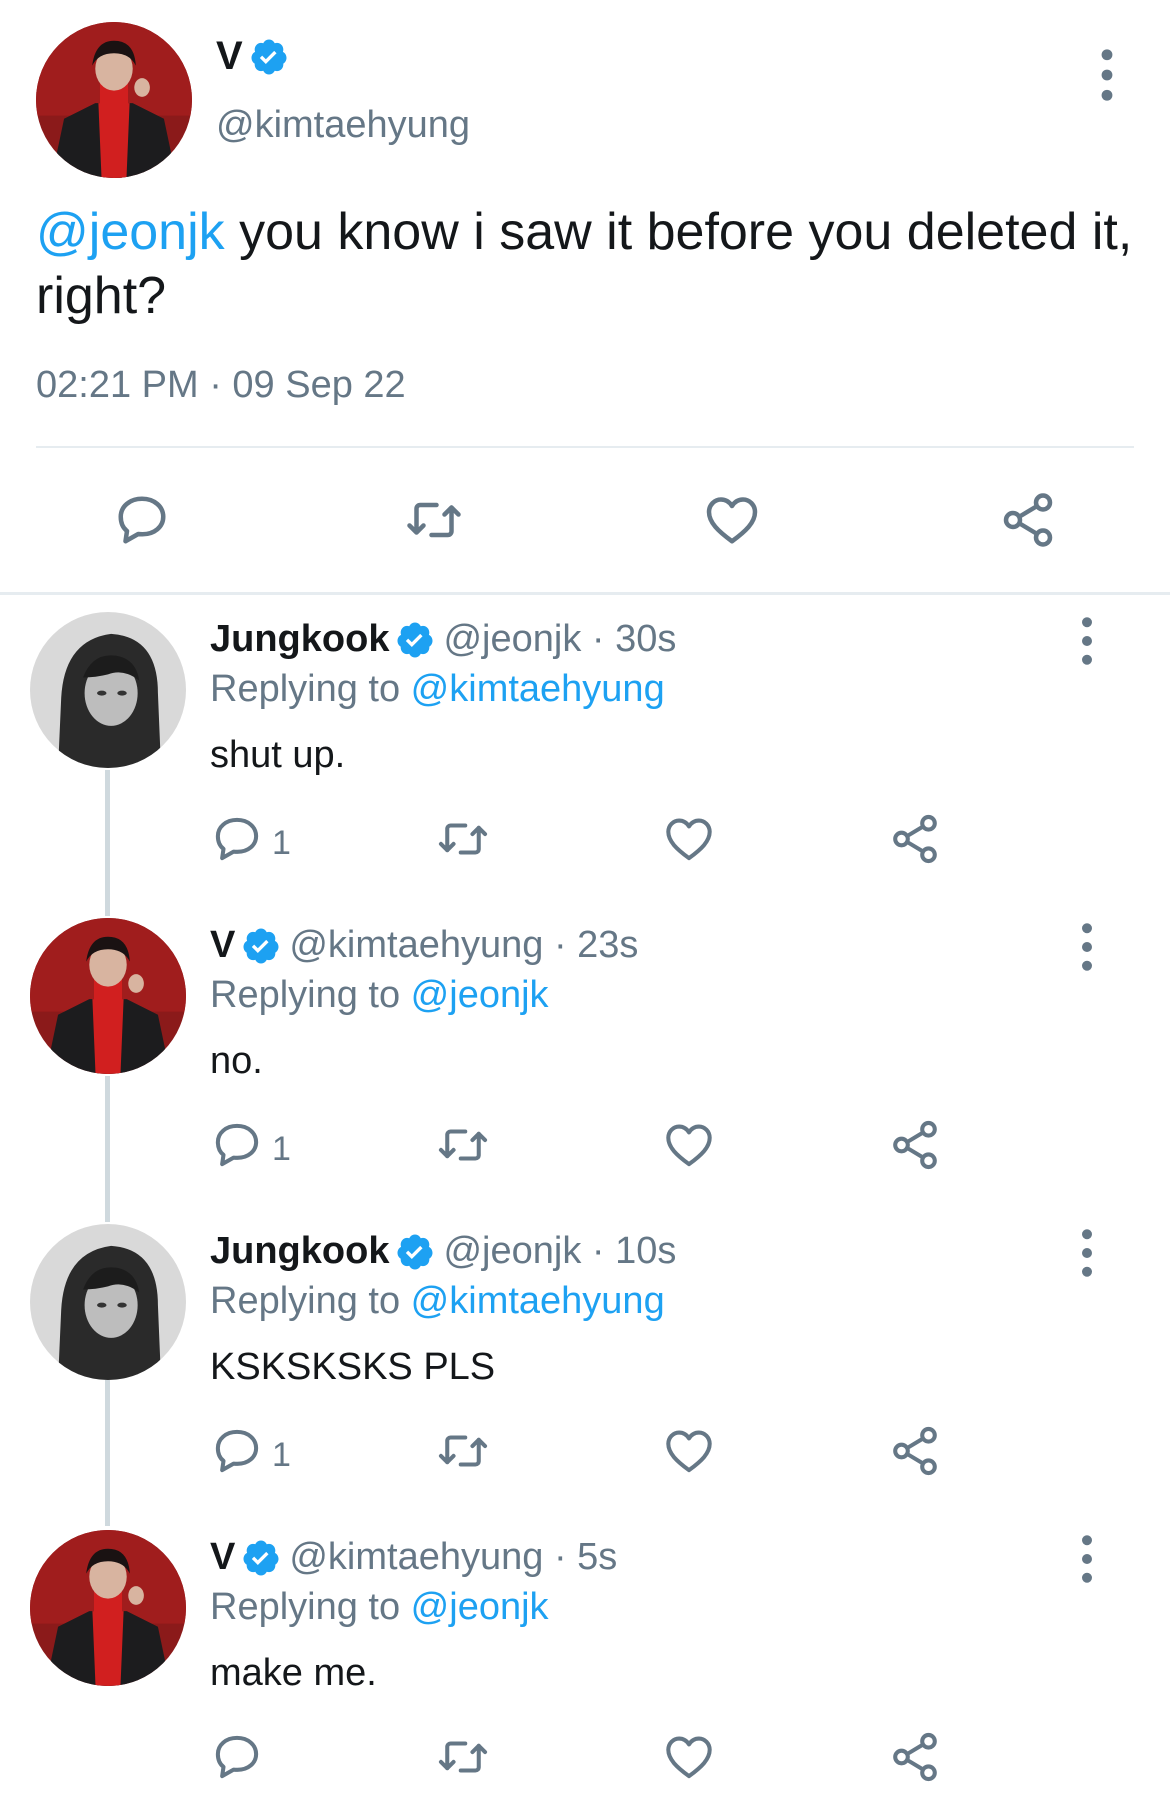 The image size is (1170, 1812). I want to click on main-author-name: V, so click(229, 56).